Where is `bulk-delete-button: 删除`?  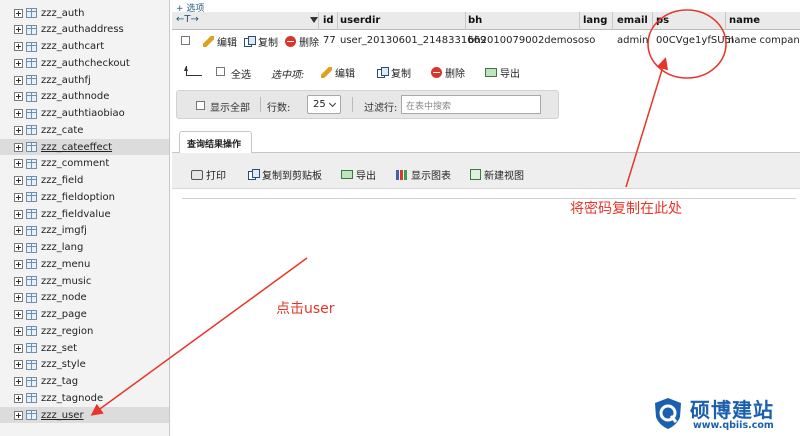
bulk-delete-button: 删除 is located at coordinates (448, 72).